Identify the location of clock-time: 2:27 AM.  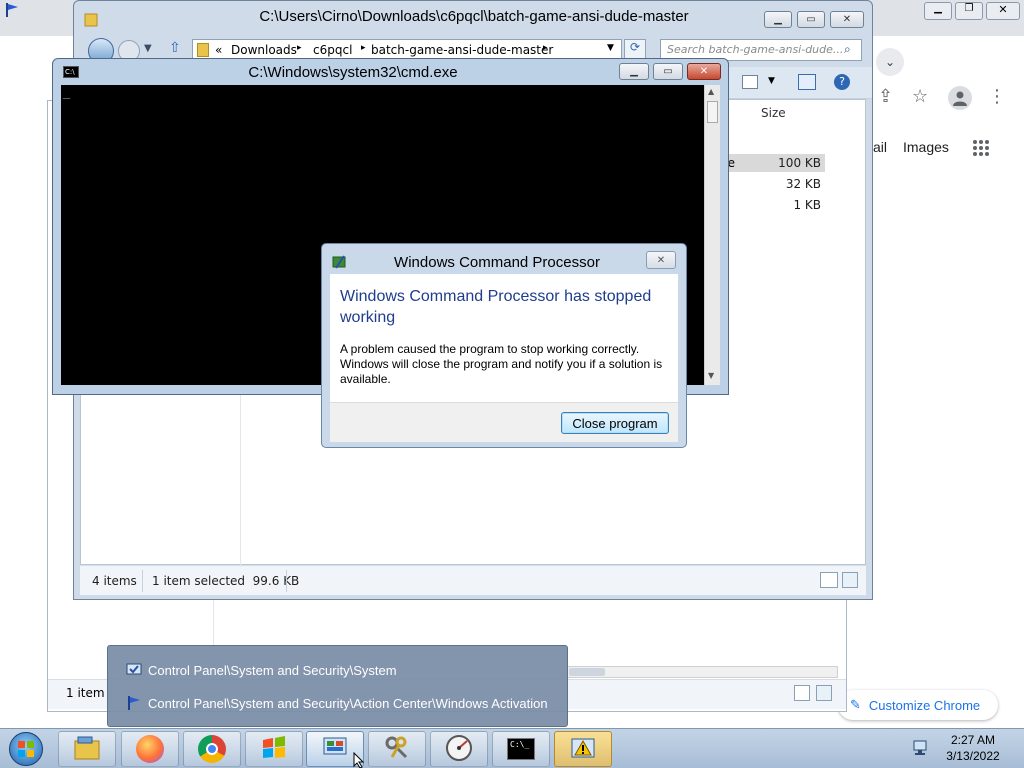
(973, 740).